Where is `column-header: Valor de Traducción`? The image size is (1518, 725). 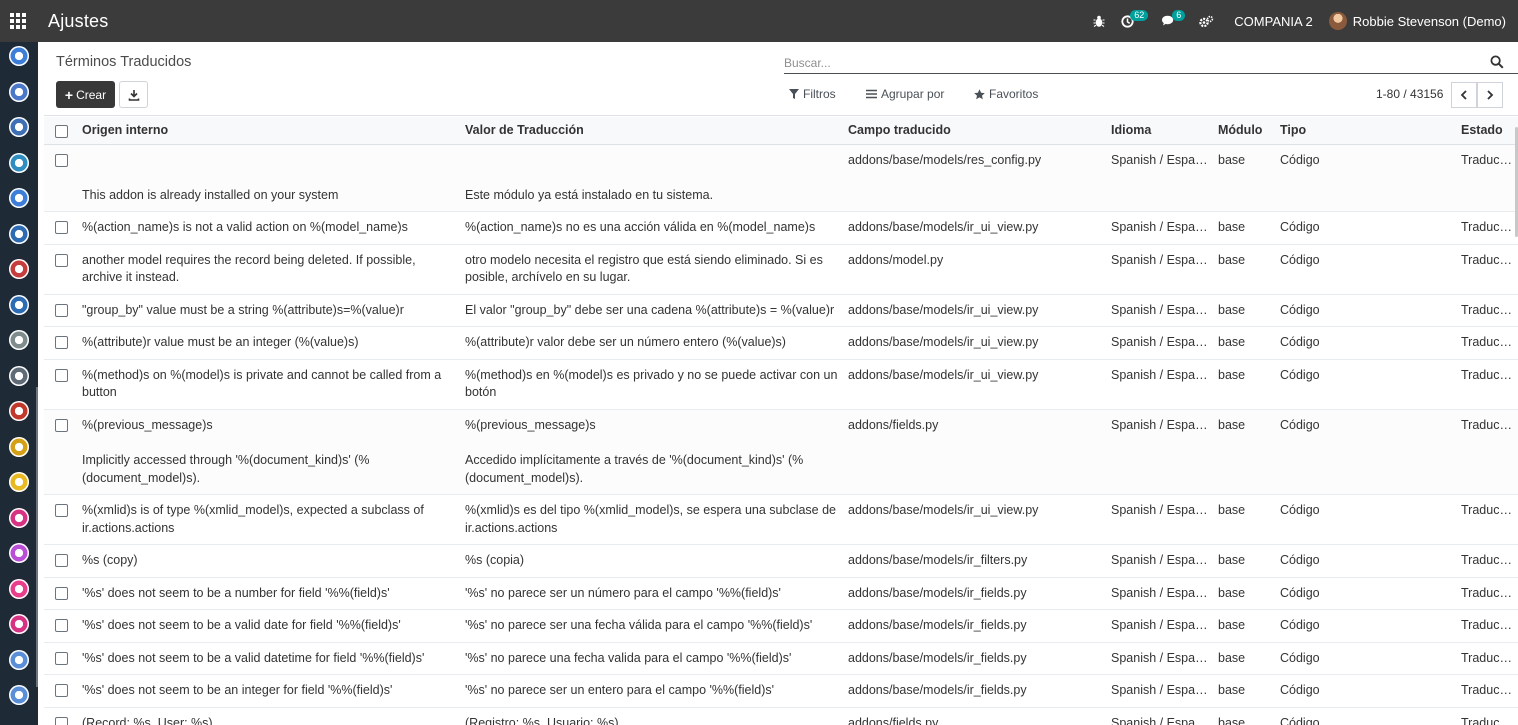 column-header: Valor de Traducción is located at coordinates (652, 131).